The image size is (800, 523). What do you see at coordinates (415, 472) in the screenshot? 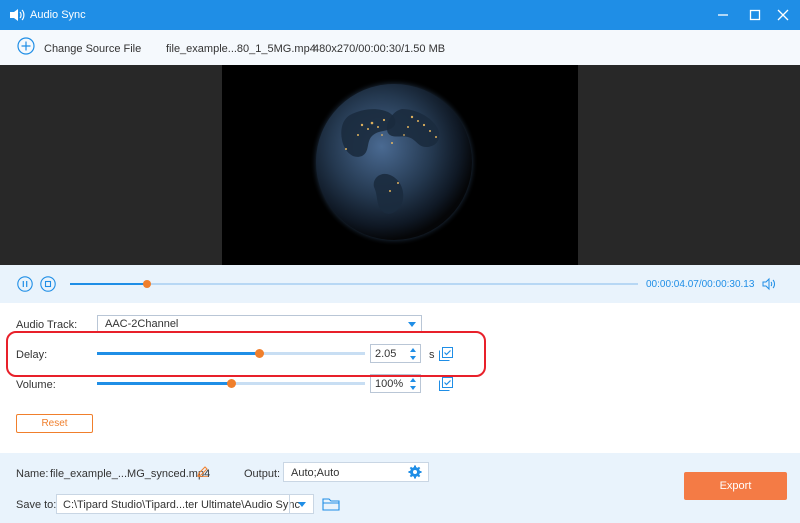
I see `gear-icon` at bounding box center [415, 472].